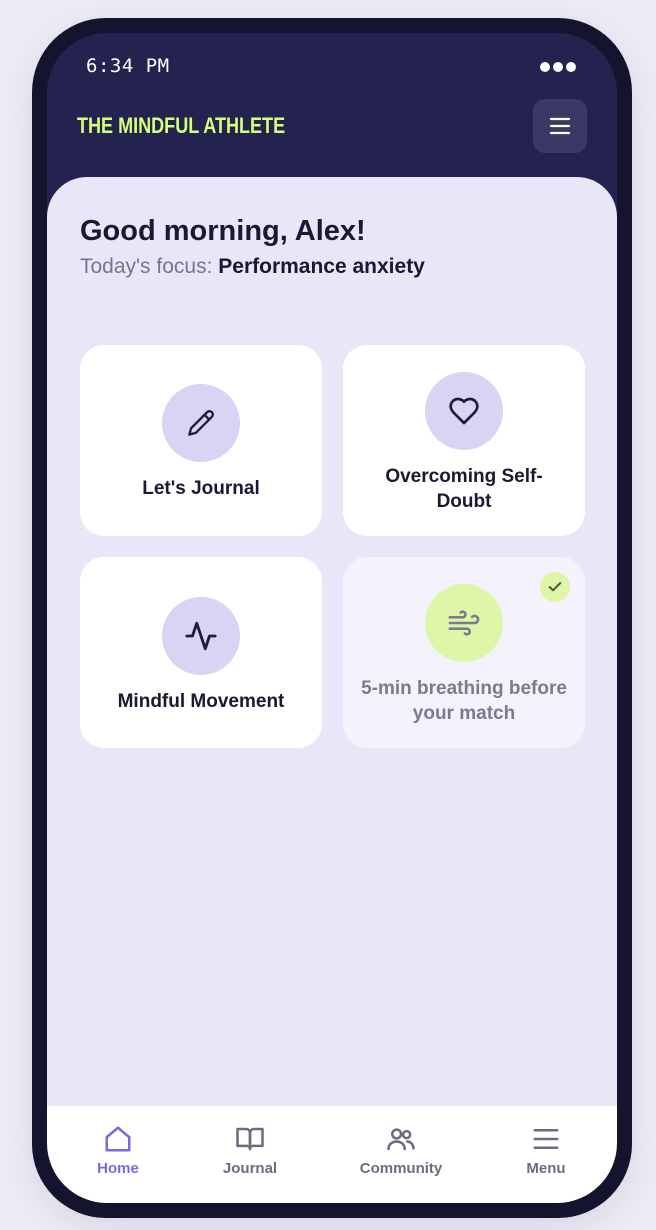  I want to click on todays-focus: Today's focus: Performance anxiety, so click(252, 267).